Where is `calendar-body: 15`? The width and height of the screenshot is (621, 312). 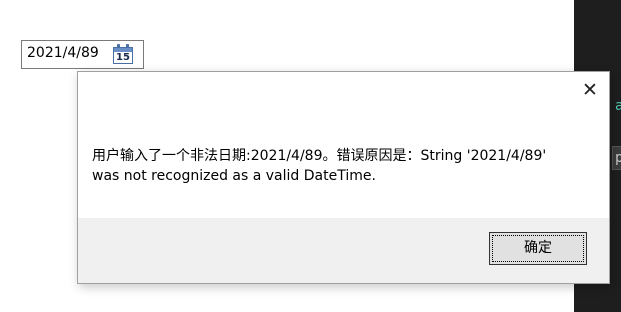
calendar-body: 15 is located at coordinates (123, 55).